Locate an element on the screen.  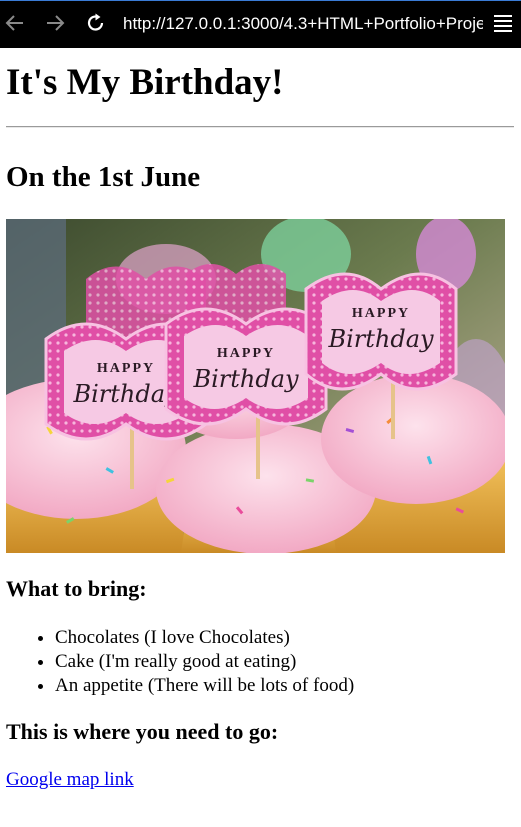
list-item: An appetite (There will be lots of food) is located at coordinates (204, 686).